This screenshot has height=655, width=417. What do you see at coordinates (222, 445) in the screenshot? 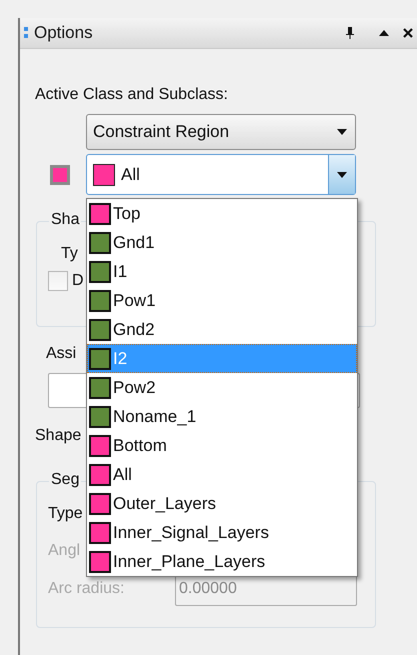
I see `layer-list-item: Bottom` at bounding box center [222, 445].